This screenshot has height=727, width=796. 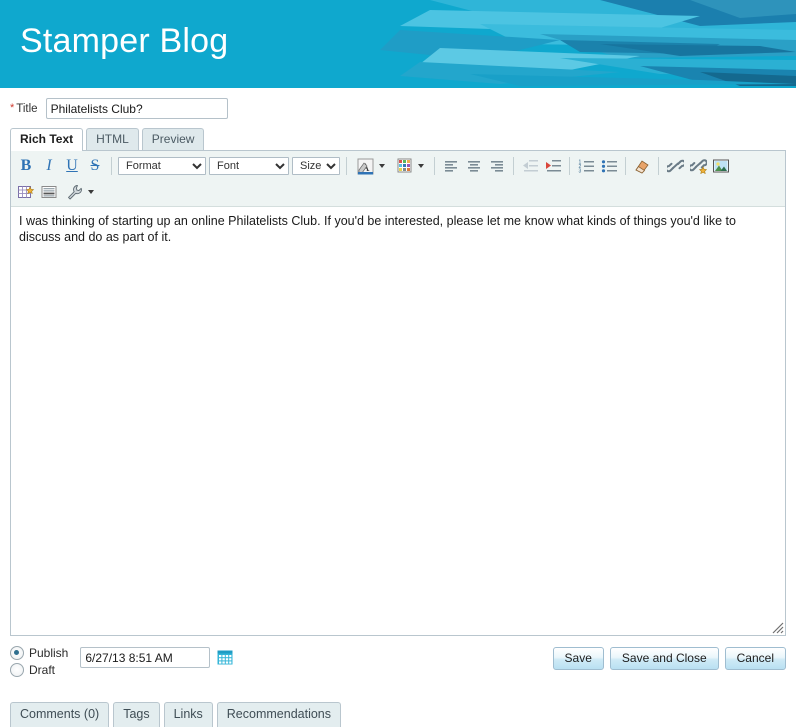 What do you see at coordinates (49, 653) in the screenshot?
I see `radio-publish-label: Publish` at bounding box center [49, 653].